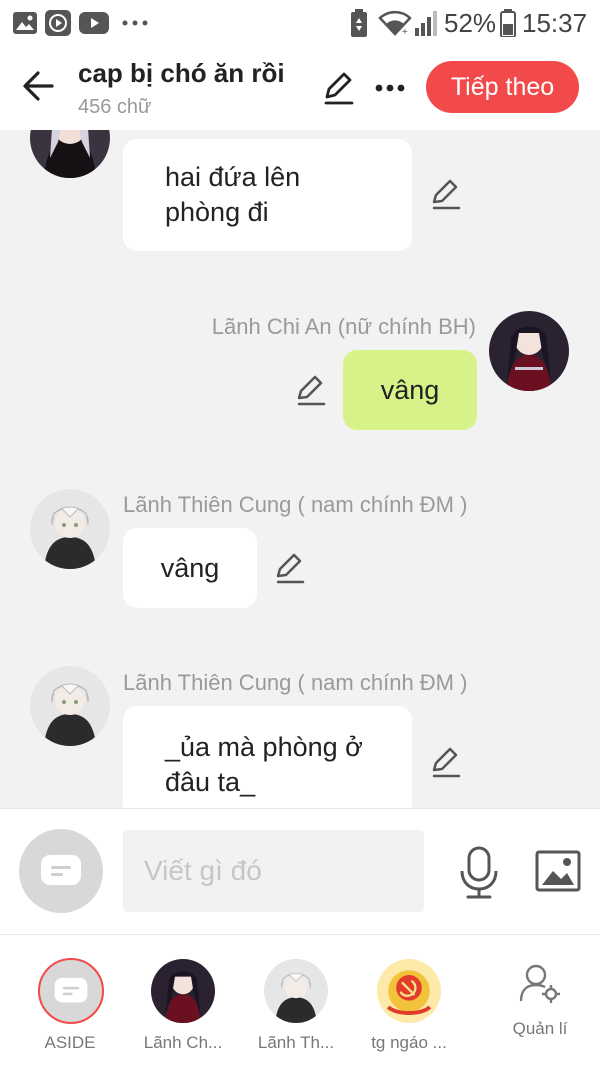  What do you see at coordinates (217, 212) in the screenshot?
I see `message-line: phòng đi` at bounding box center [217, 212].